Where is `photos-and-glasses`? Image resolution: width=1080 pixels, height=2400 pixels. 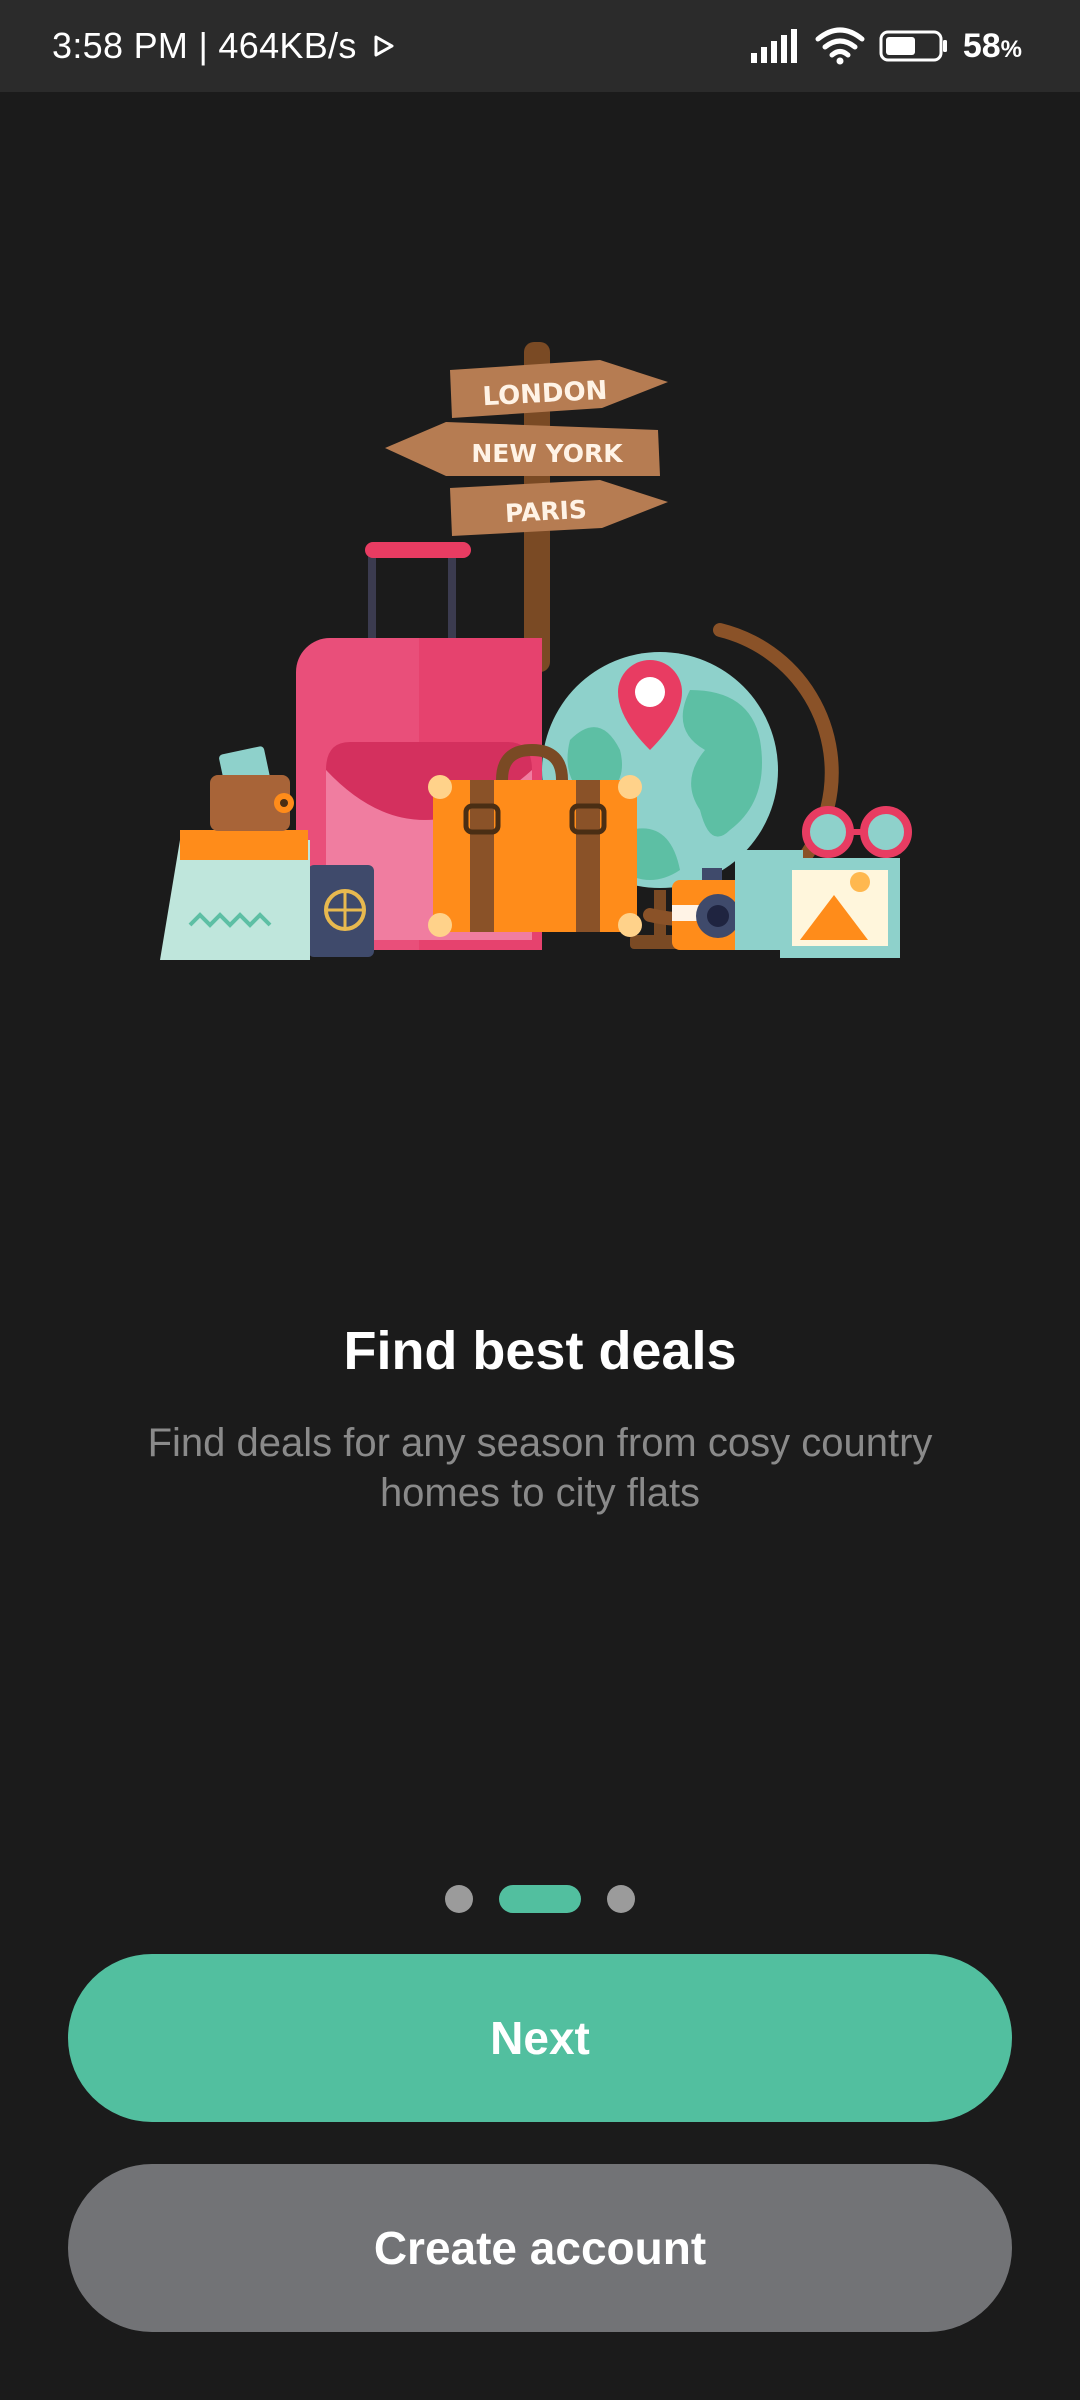 photos-and-glasses is located at coordinates (823, 882).